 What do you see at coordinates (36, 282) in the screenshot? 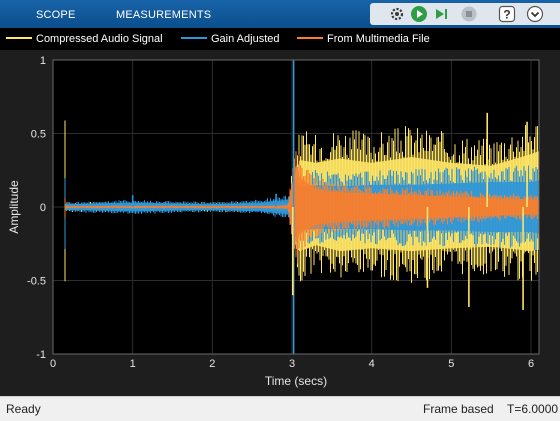
I see `y-tick-label: -0.5` at bounding box center [36, 282].